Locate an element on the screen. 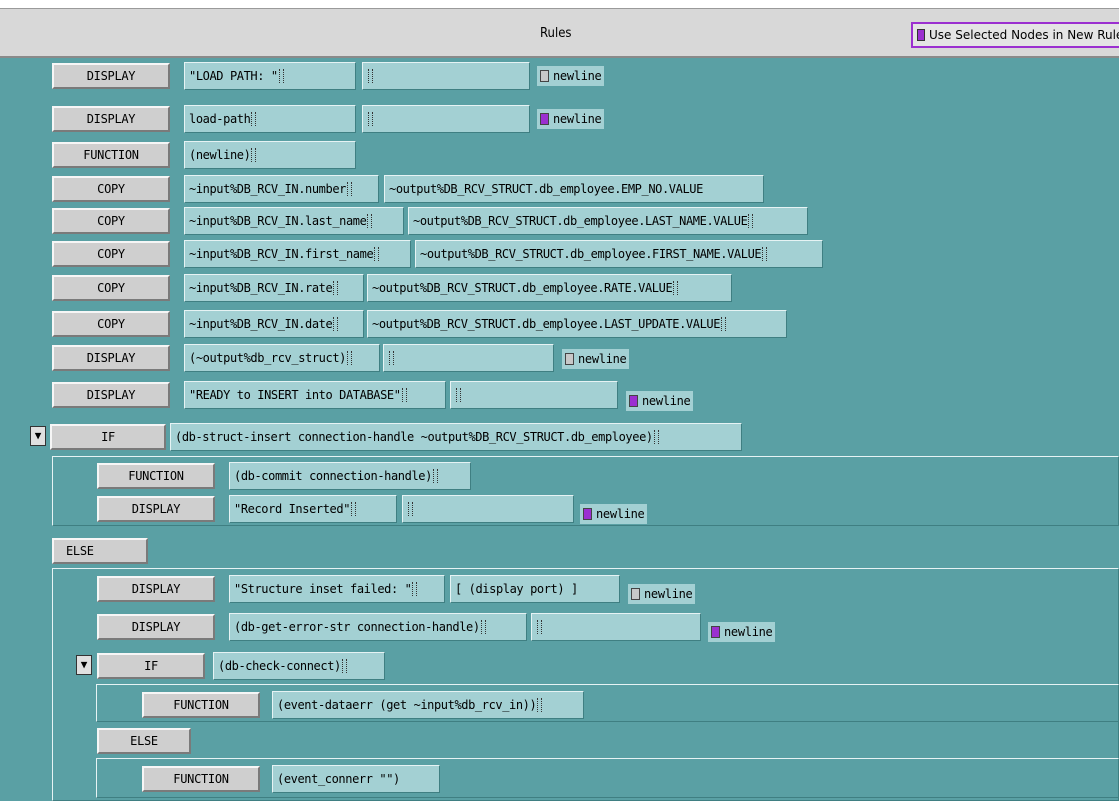  rule-arg1-text: (db-get-error-str connection-handle) is located at coordinates (357, 627).